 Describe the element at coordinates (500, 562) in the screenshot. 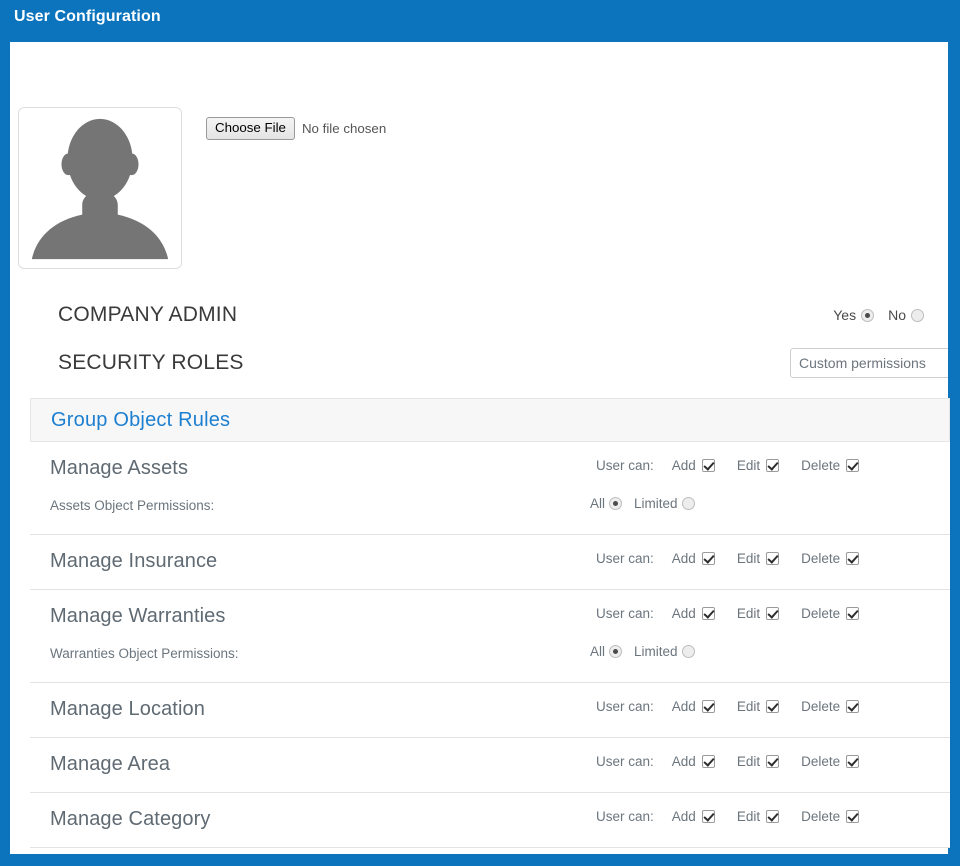

I see `rule-main-line: Manage Insurance User can: Add Edit Delete` at that location.